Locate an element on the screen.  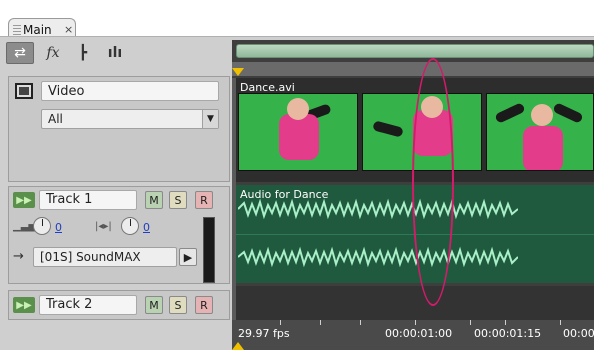
output-select: [01S] SoundMAX is located at coordinates (105, 257).